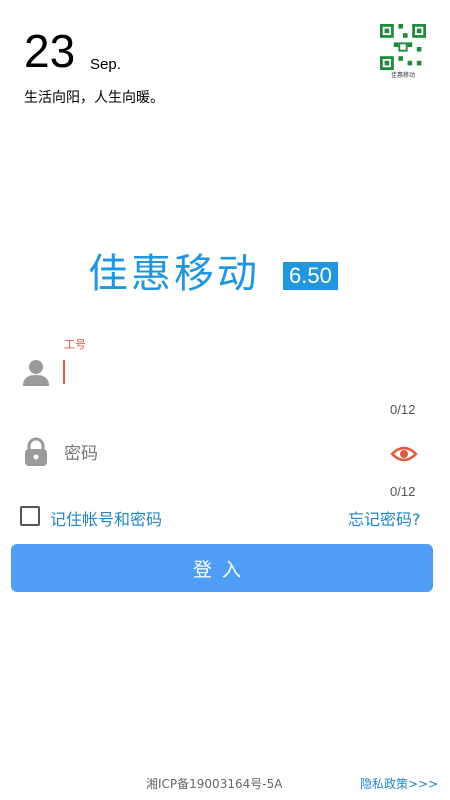  What do you see at coordinates (106, 518) in the screenshot?
I see `remember-label: 记住帐号和密码` at bounding box center [106, 518].